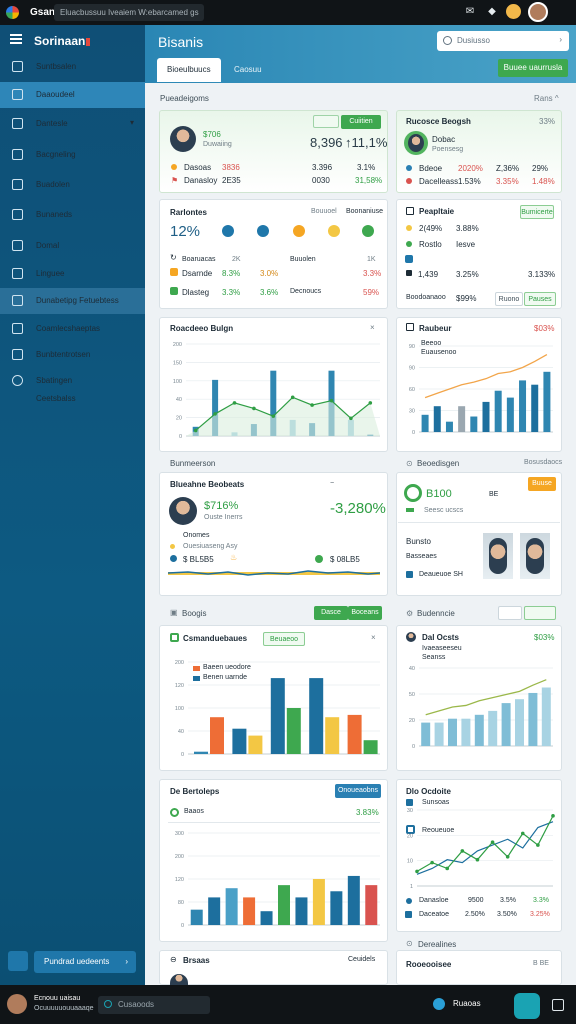  I want to click on notification-icon: ◆, so click(492, 12).